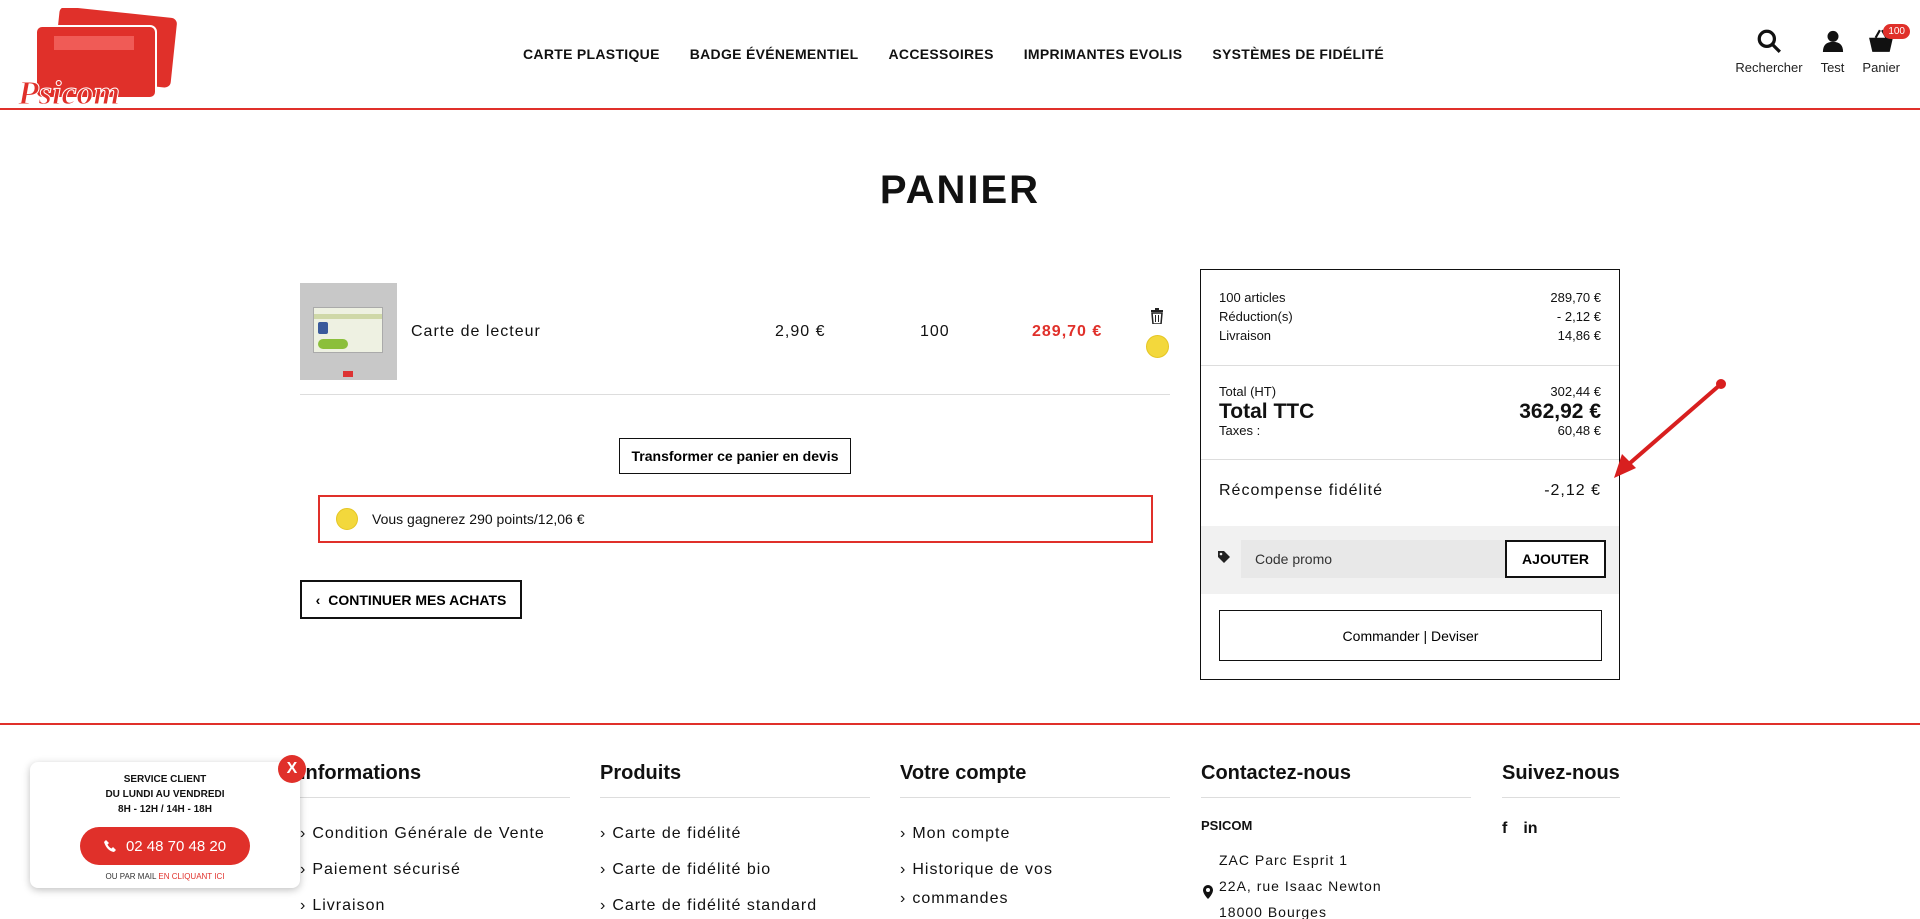 The width and height of the screenshot is (1920, 919). Describe the element at coordinates (1579, 335) in the screenshot. I see `shipping-value: 14,86 €` at that location.